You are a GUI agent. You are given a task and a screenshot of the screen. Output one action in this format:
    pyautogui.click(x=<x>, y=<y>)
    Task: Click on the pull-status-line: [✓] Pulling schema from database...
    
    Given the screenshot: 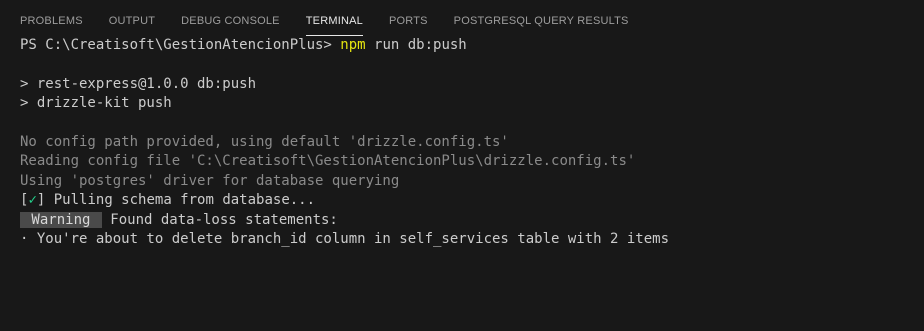 What is the action you would take?
    pyautogui.click(x=472, y=200)
    